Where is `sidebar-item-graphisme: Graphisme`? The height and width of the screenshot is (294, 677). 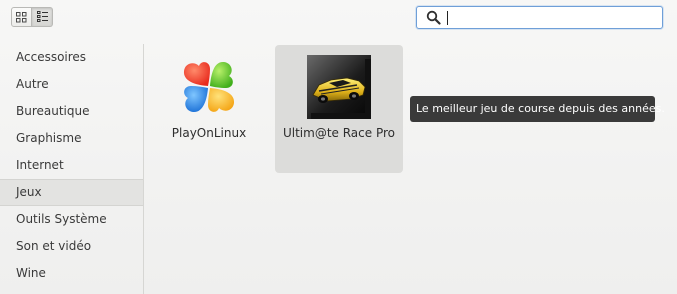
sidebar-item-graphisme: Graphisme is located at coordinates (71, 138).